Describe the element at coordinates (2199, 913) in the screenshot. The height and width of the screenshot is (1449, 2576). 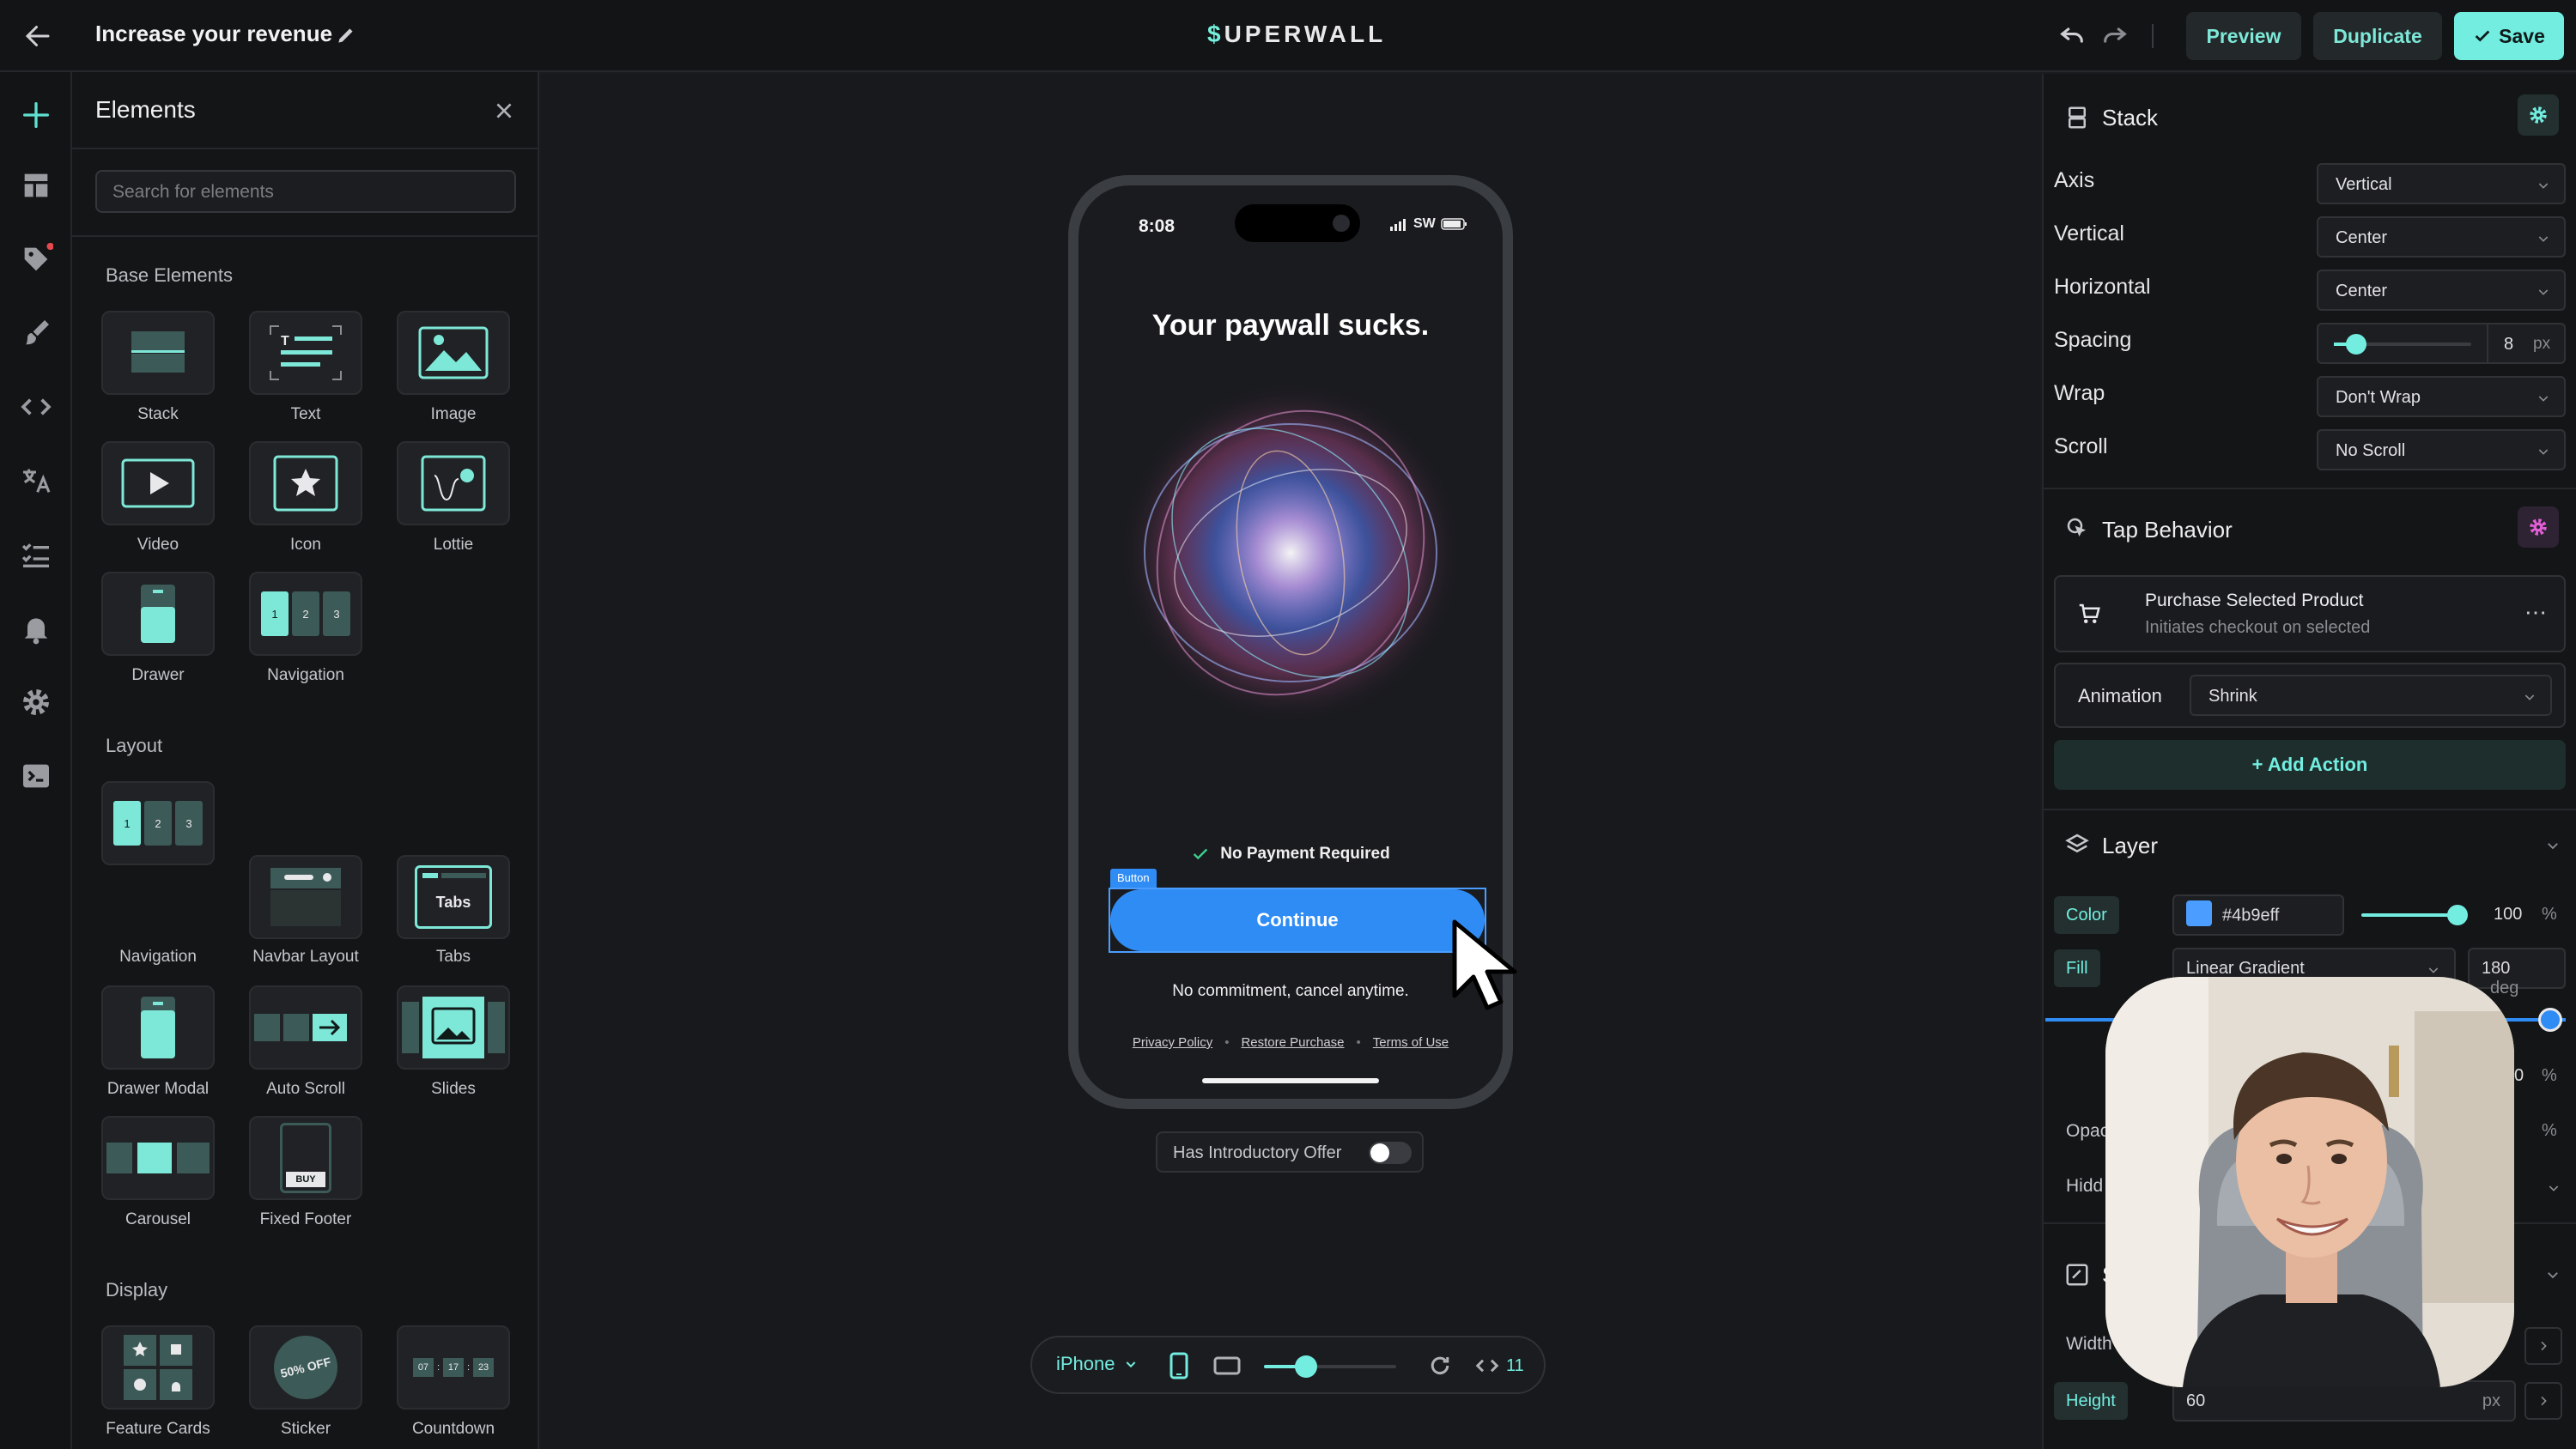
I see `color-swatch` at that location.